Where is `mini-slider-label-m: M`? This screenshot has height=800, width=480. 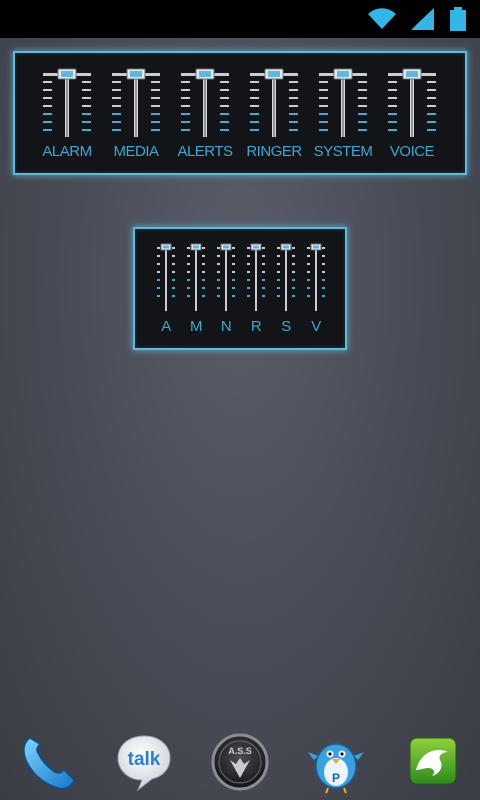 mini-slider-label-m: M is located at coordinates (196, 326).